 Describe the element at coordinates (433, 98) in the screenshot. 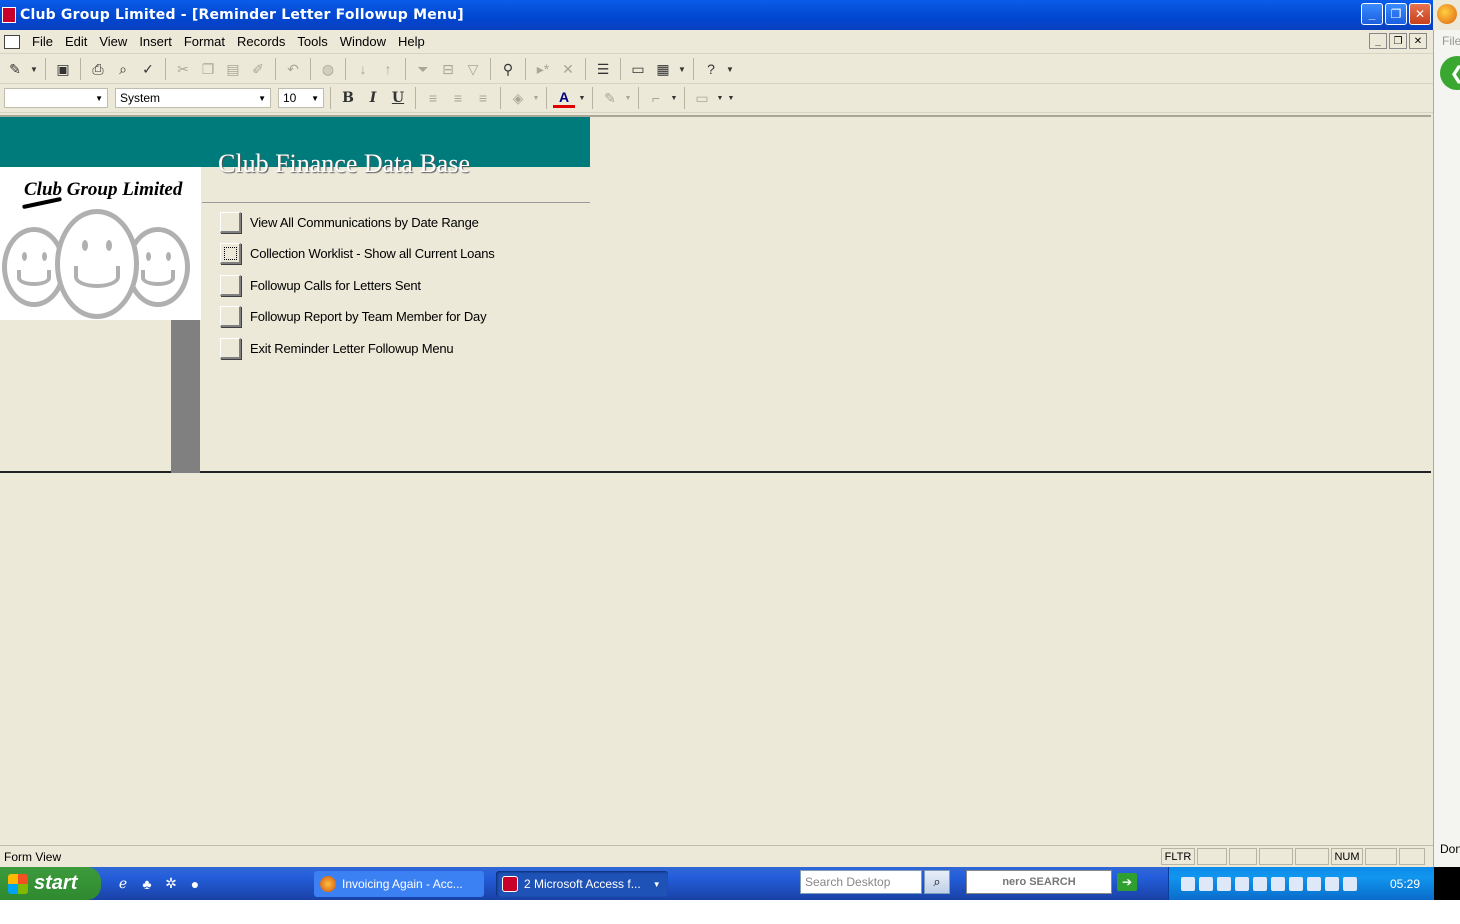

I see `align-left-icon: ≡` at that location.